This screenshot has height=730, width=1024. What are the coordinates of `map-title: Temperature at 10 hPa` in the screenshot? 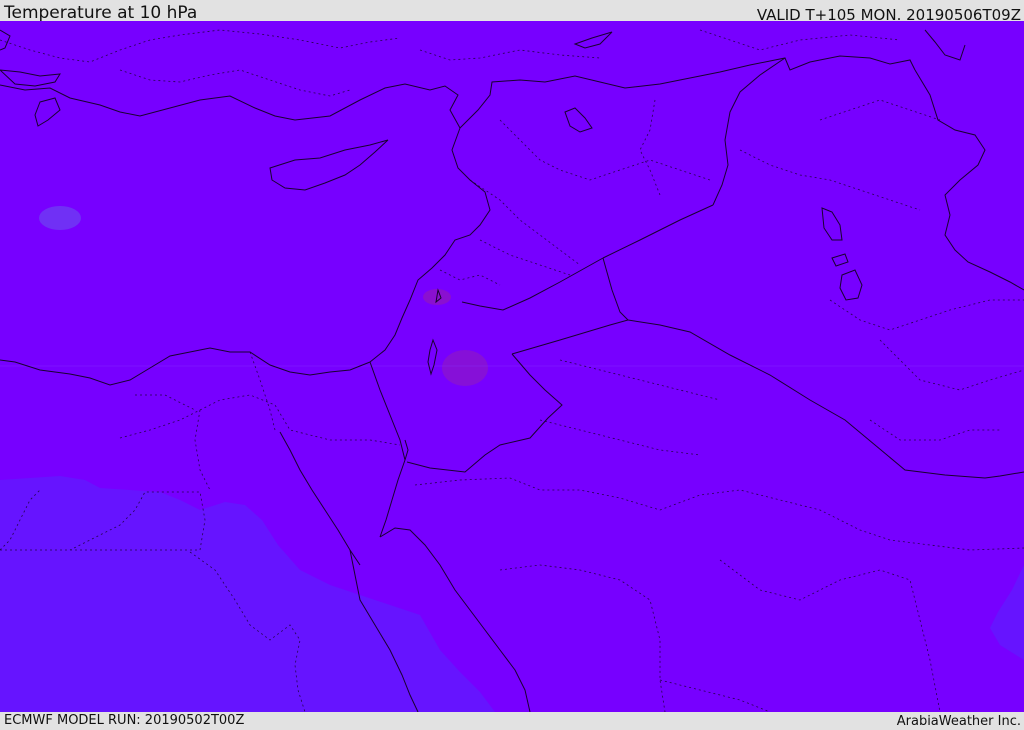 It's located at (101, 13).